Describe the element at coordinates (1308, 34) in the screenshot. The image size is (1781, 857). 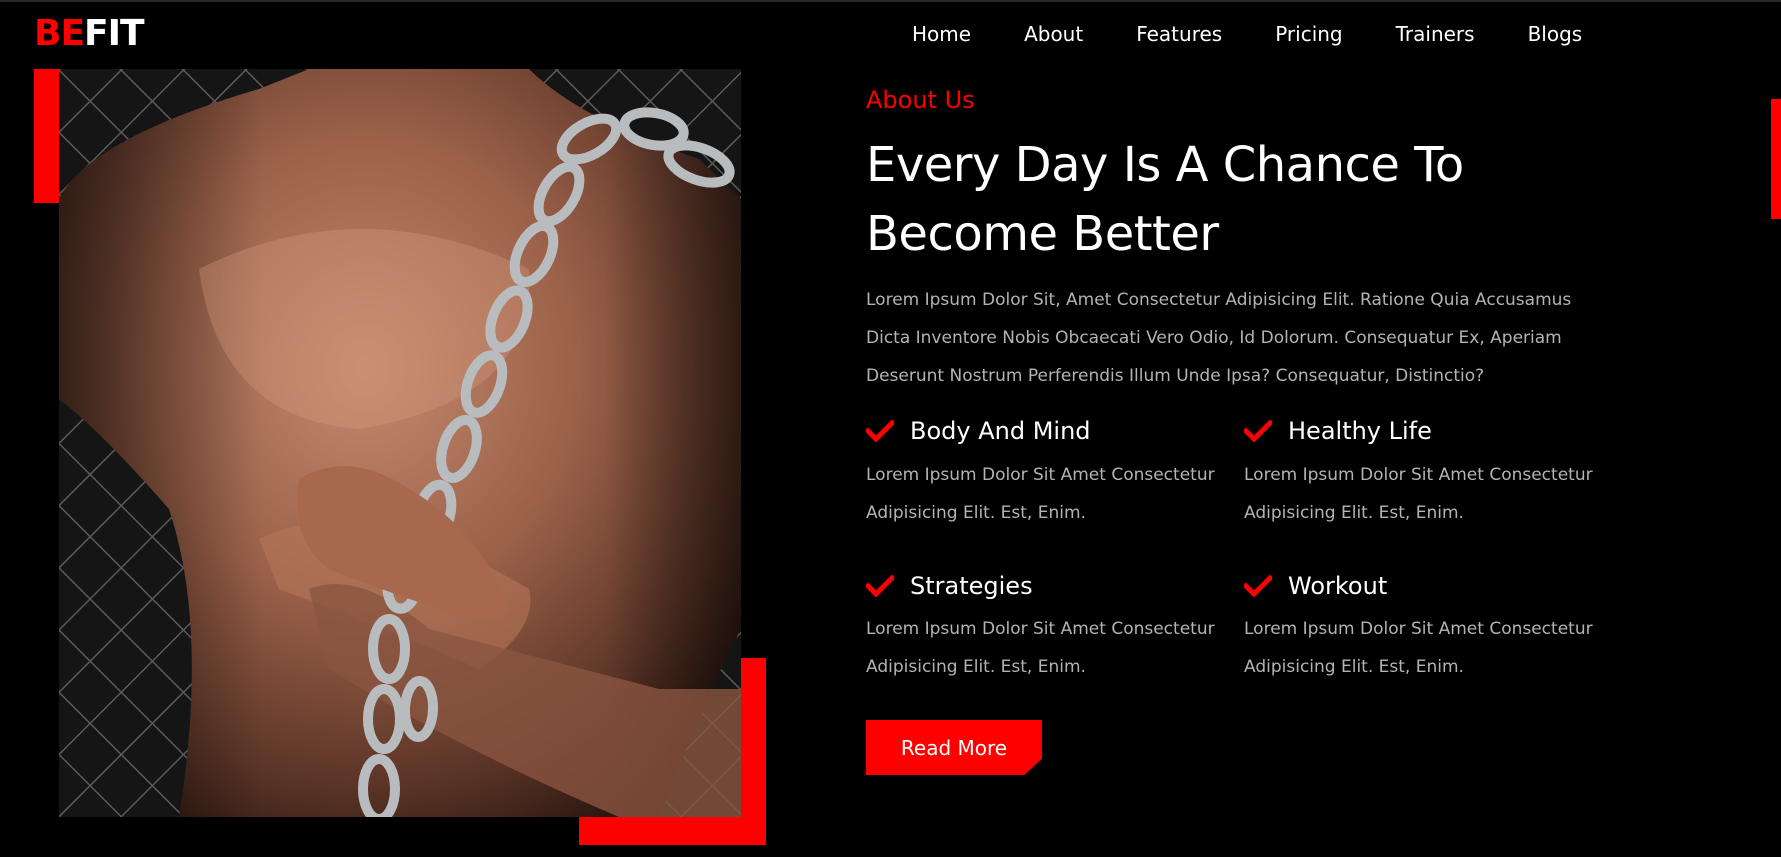
I see `nav-pricing: Pricing` at that location.